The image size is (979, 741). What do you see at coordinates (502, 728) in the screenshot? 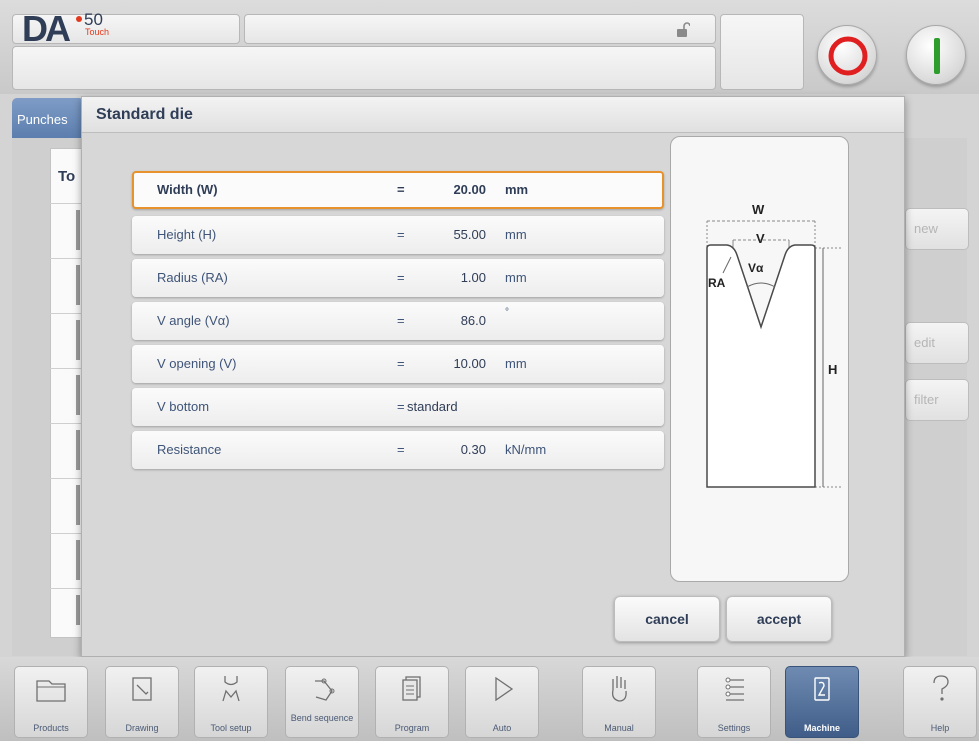
I see `nav-label: Auto` at bounding box center [502, 728].